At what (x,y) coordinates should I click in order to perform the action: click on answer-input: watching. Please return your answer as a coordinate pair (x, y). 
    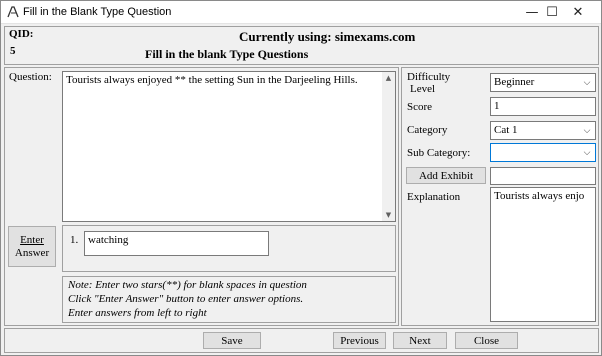
    Looking at the image, I should click on (176, 243).